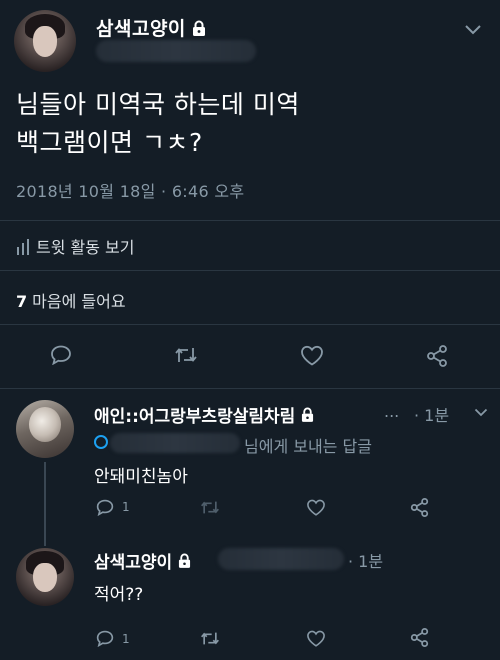 This screenshot has width=500, height=660. I want to click on reply-to-text: 님에게 보내는 답글, so click(308, 446).